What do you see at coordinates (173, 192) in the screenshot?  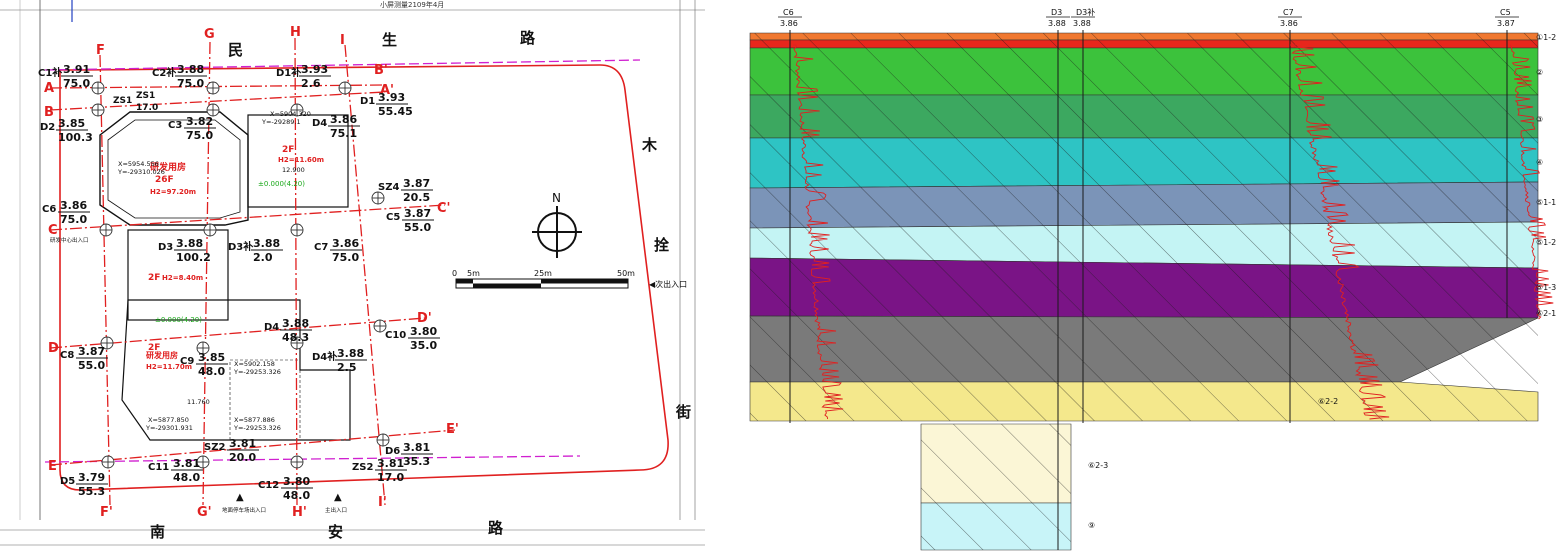 I see `bldg1-height: H2=97.20m` at bounding box center [173, 192].